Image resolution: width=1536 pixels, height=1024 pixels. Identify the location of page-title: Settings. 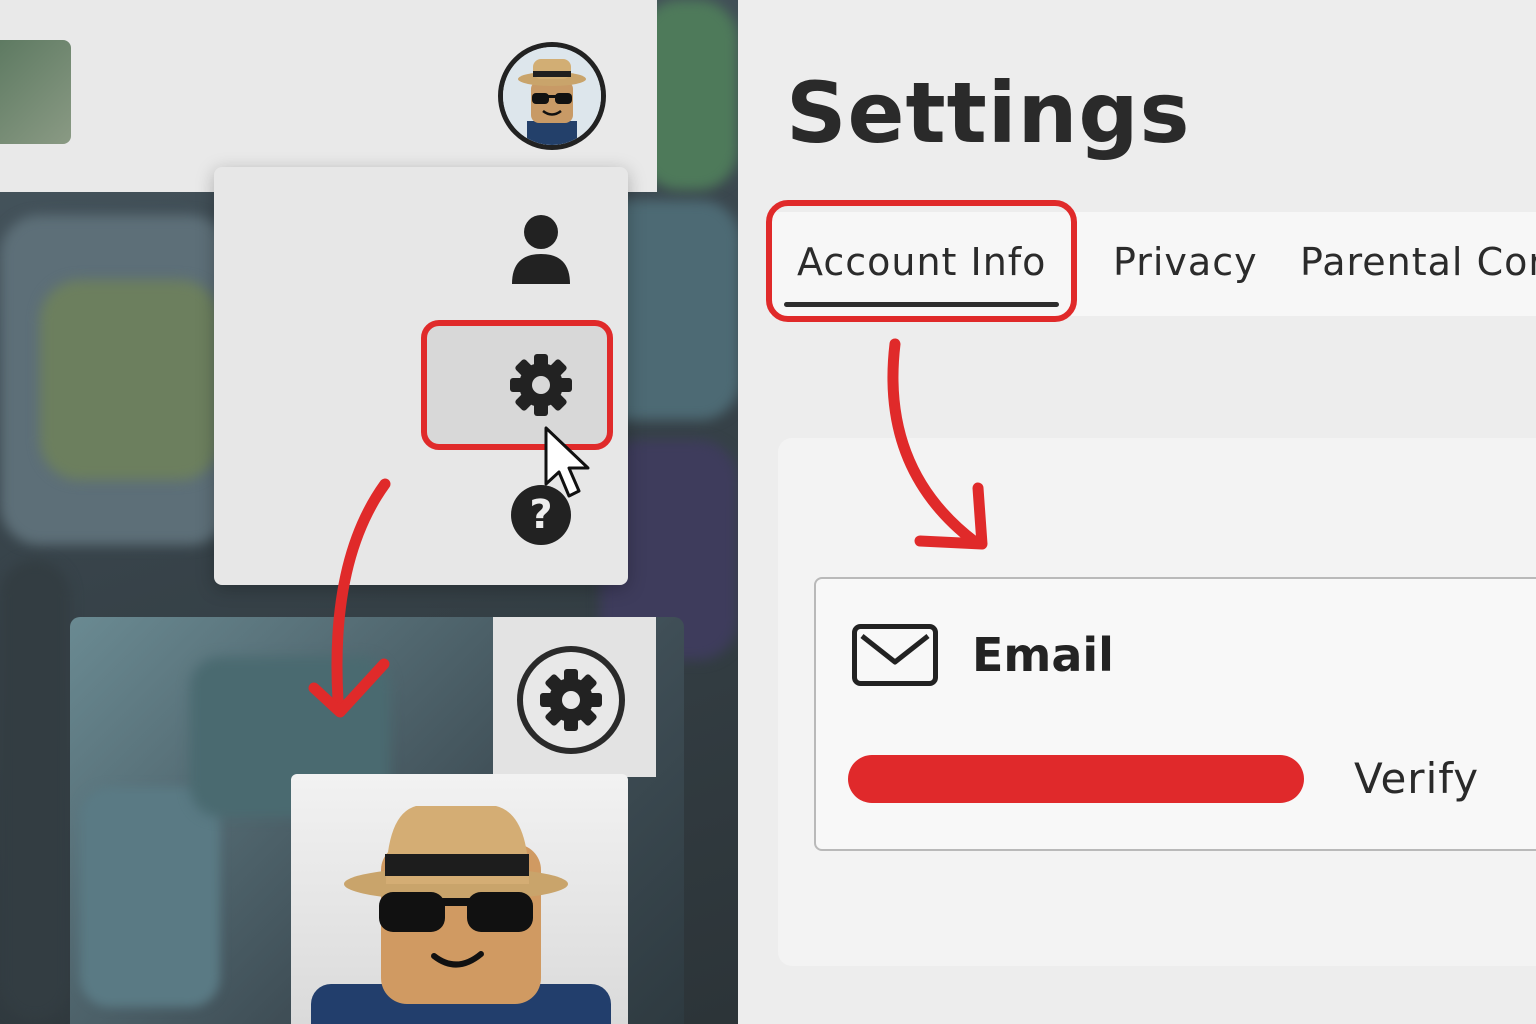
(988, 113).